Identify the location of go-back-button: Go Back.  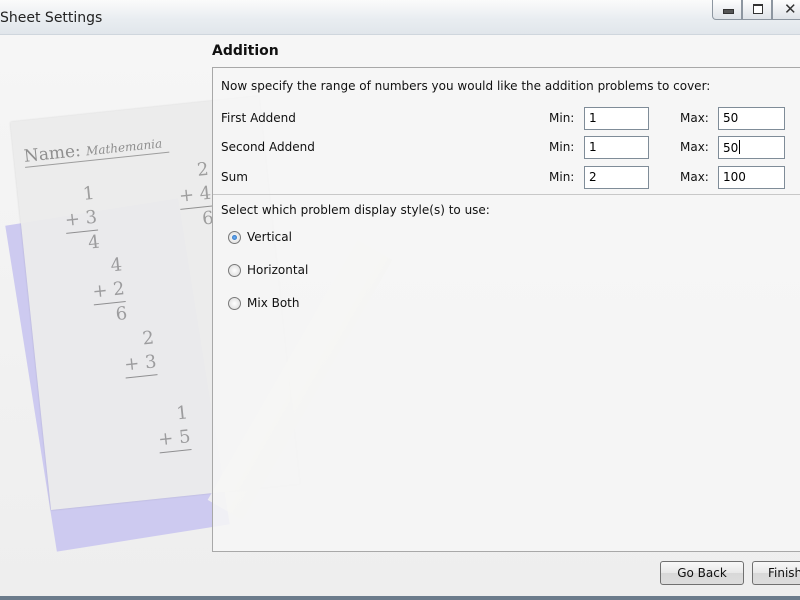
(702, 573).